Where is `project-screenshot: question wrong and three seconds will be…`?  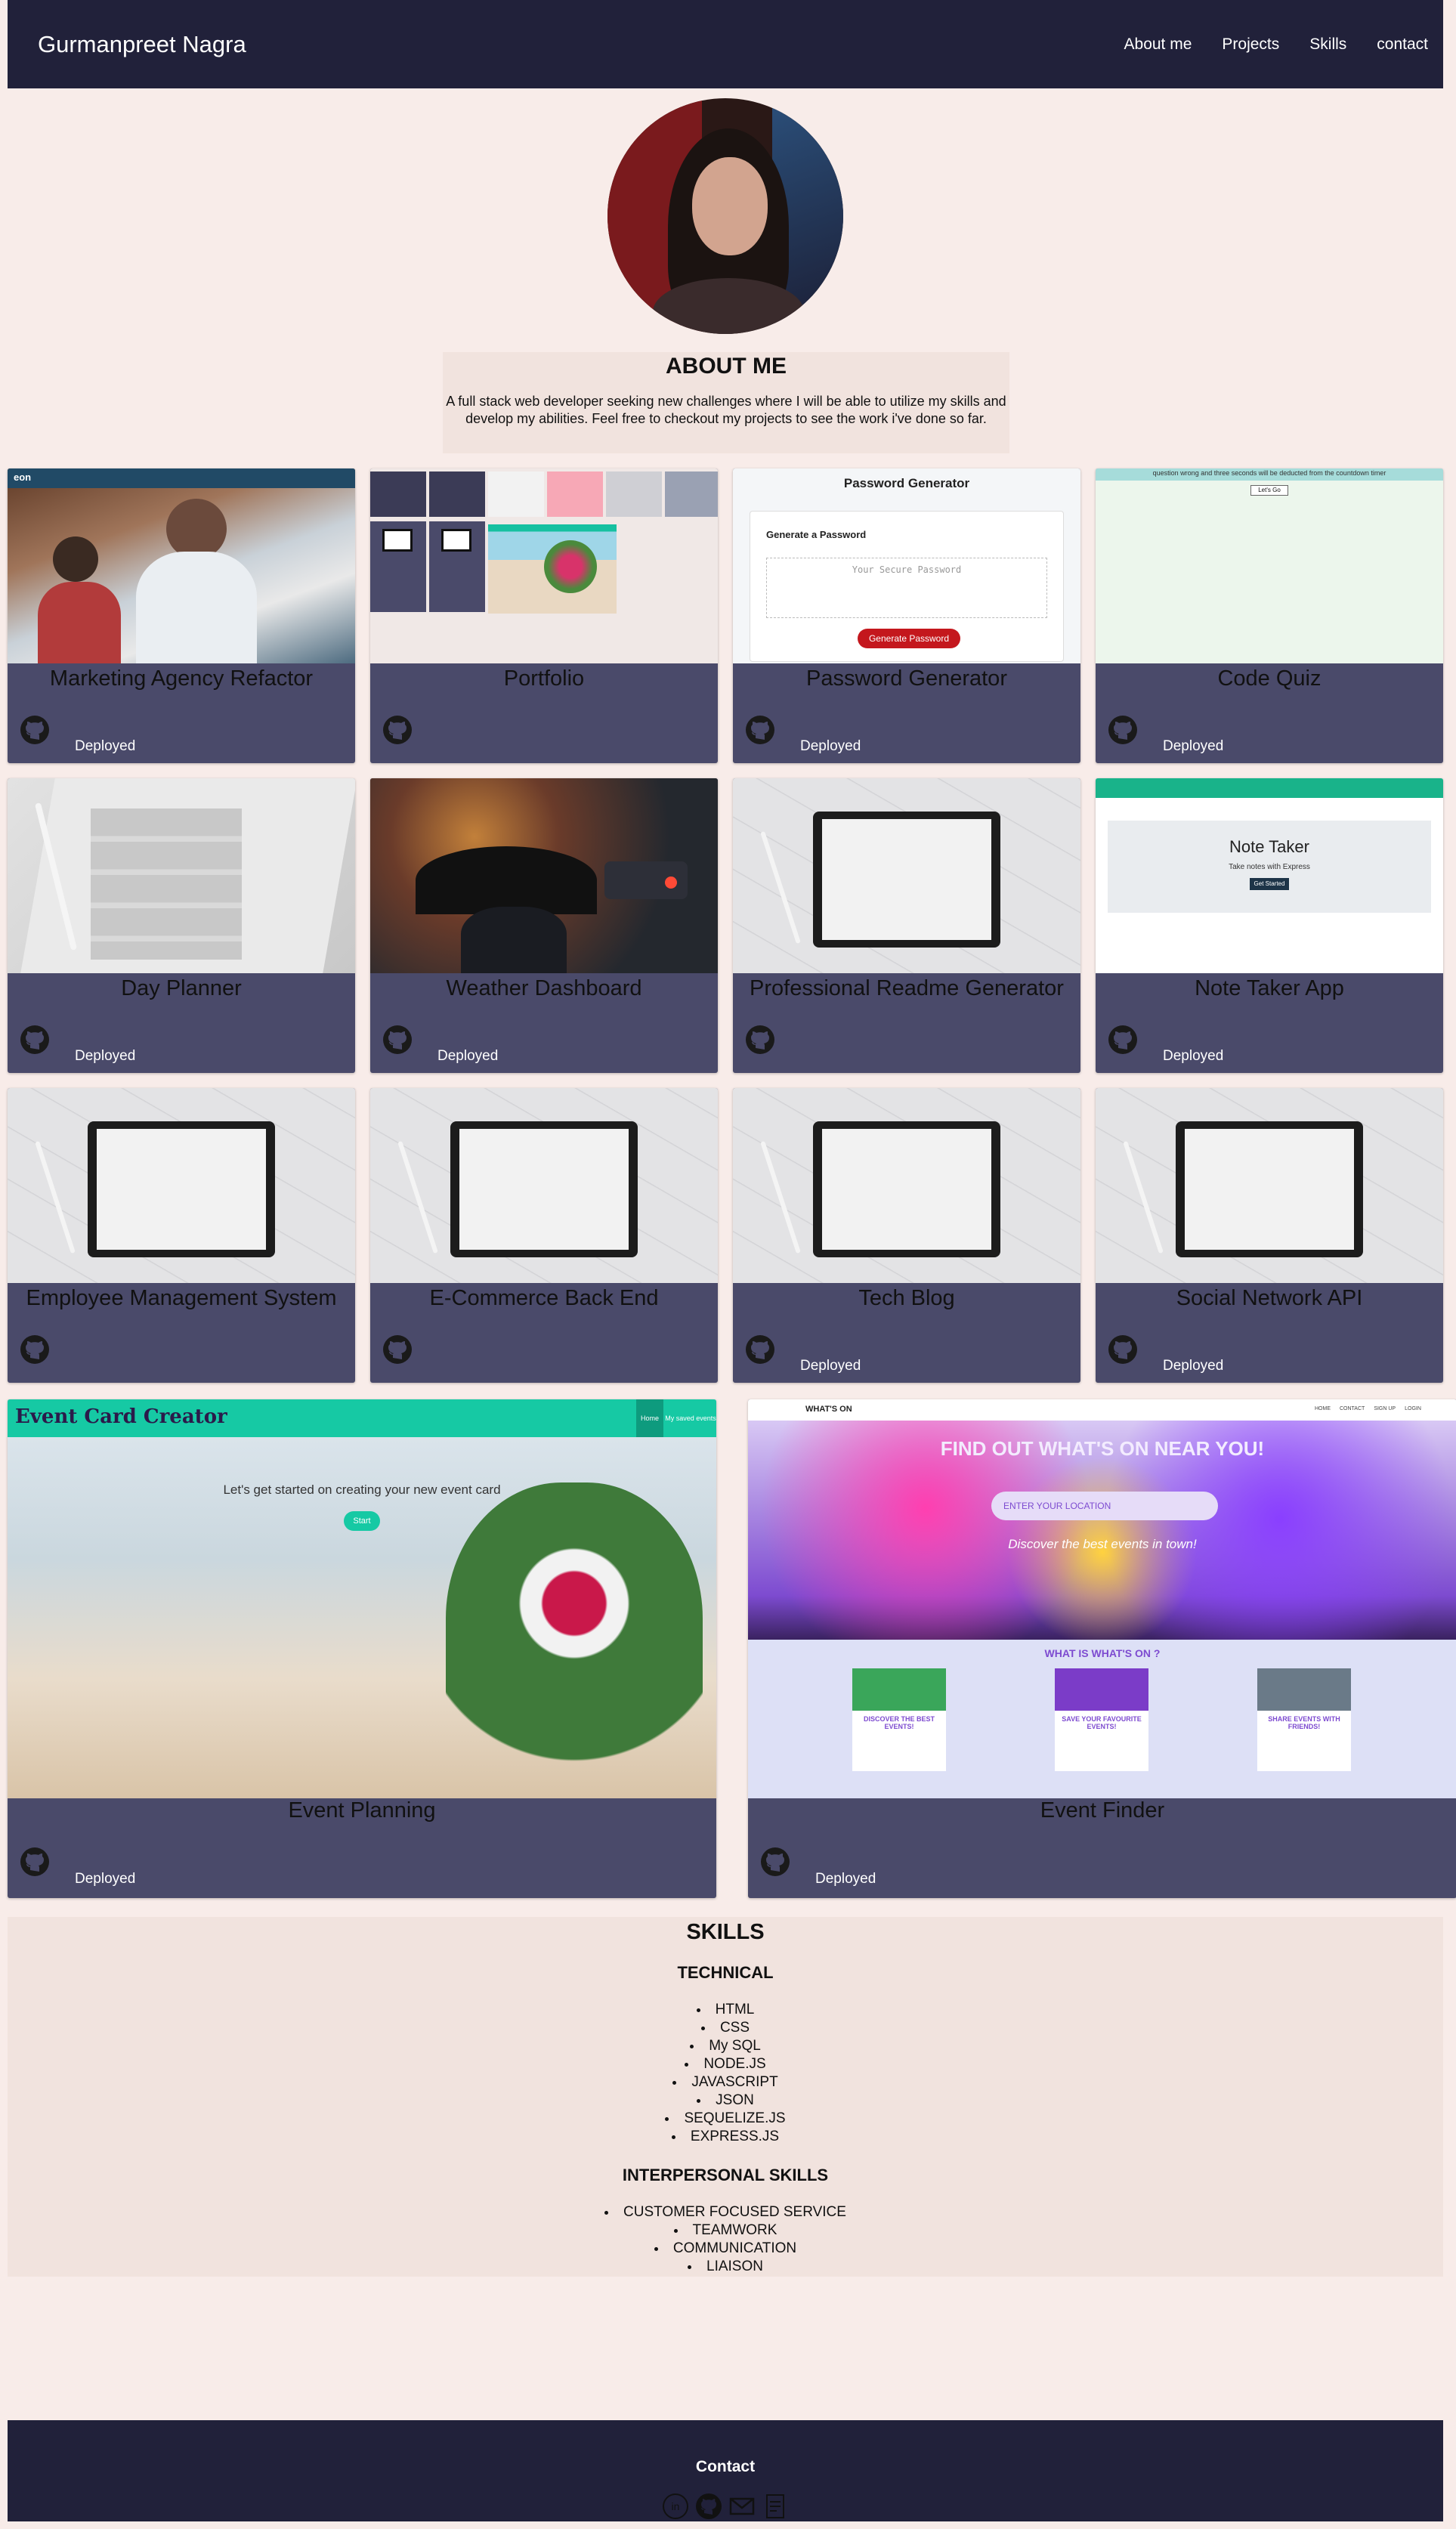 project-screenshot: question wrong and three seconds will be… is located at coordinates (1269, 565).